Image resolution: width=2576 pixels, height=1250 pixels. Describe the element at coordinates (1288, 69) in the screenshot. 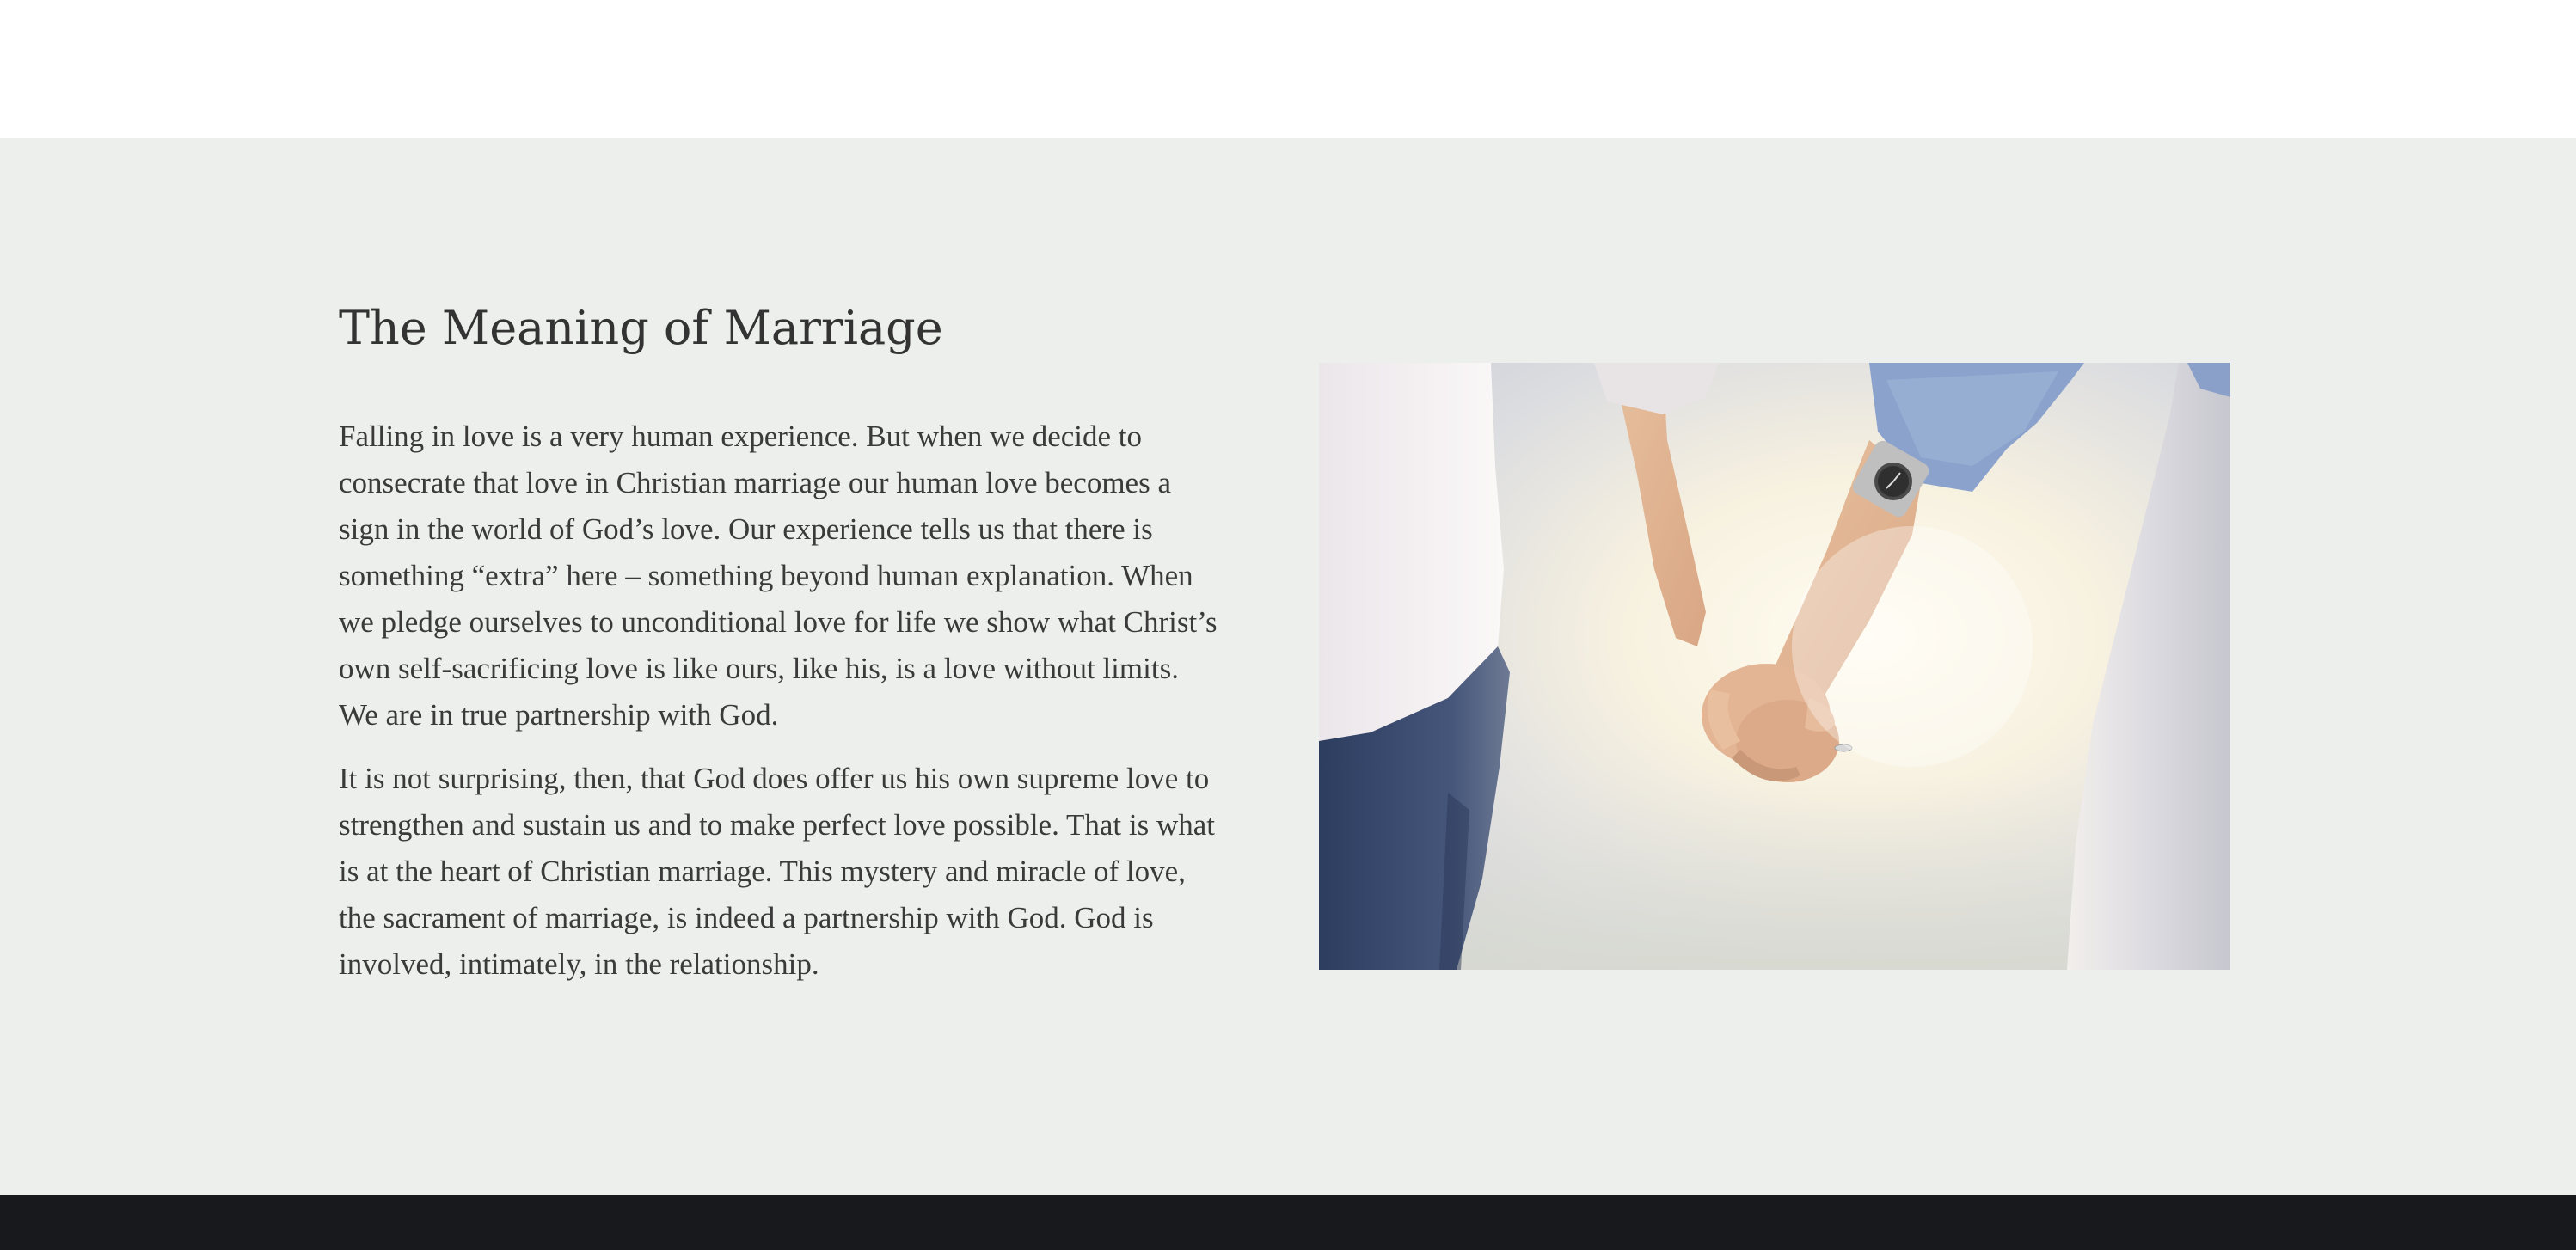

I see `site-header` at that location.